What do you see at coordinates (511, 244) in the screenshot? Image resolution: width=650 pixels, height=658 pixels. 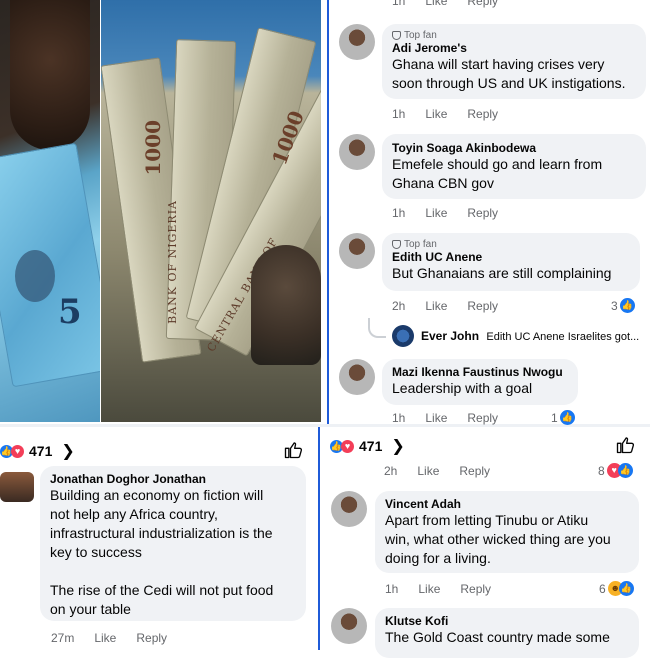 I see `top-fan-badge: Top fan` at bounding box center [511, 244].